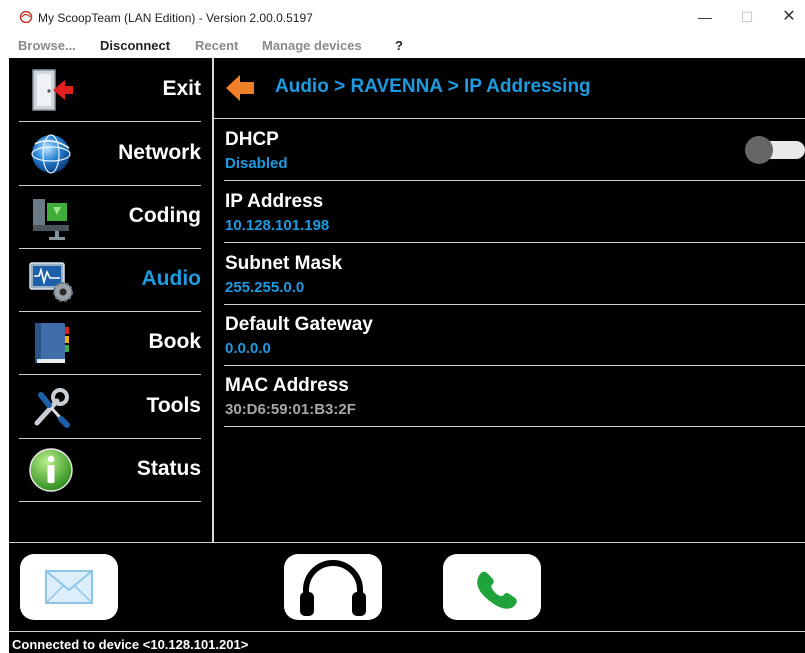  I want to click on sidebar-item-label: Tools, so click(173, 405).